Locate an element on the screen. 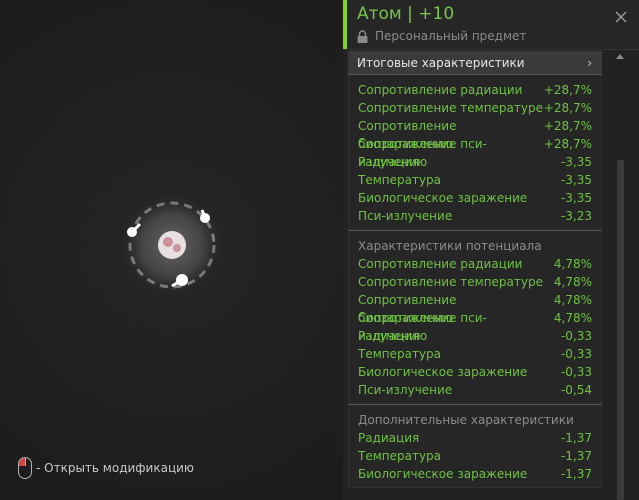 This screenshot has height=500, width=639. potential-group-title: Характеристики потенциала is located at coordinates (450, 246).